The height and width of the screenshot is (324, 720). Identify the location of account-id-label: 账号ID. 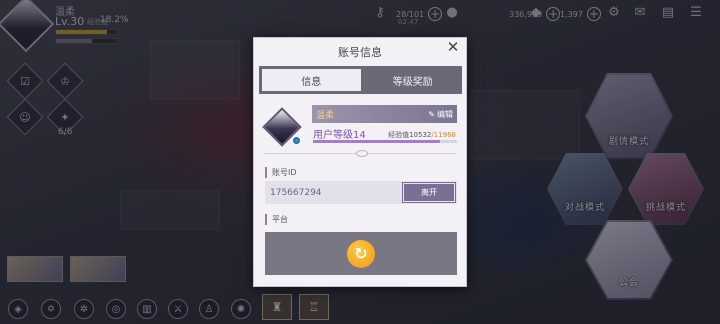
(281, 172).